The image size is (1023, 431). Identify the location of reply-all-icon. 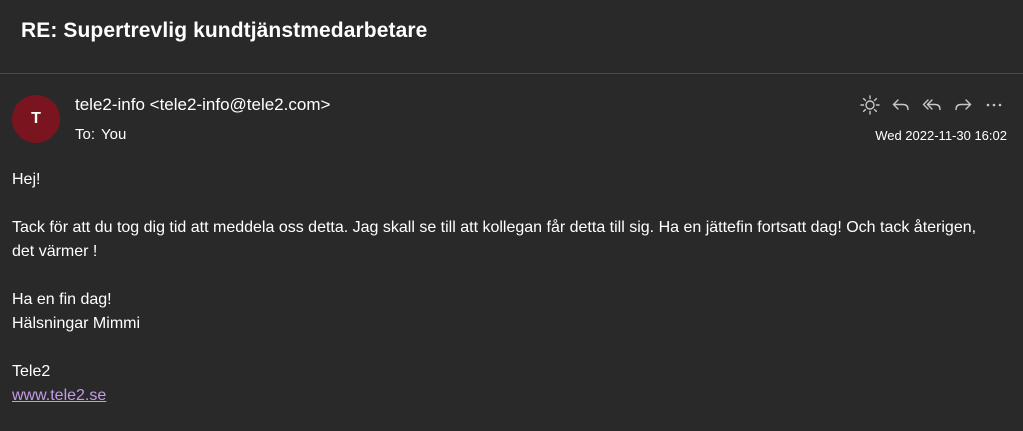
(931, 105).